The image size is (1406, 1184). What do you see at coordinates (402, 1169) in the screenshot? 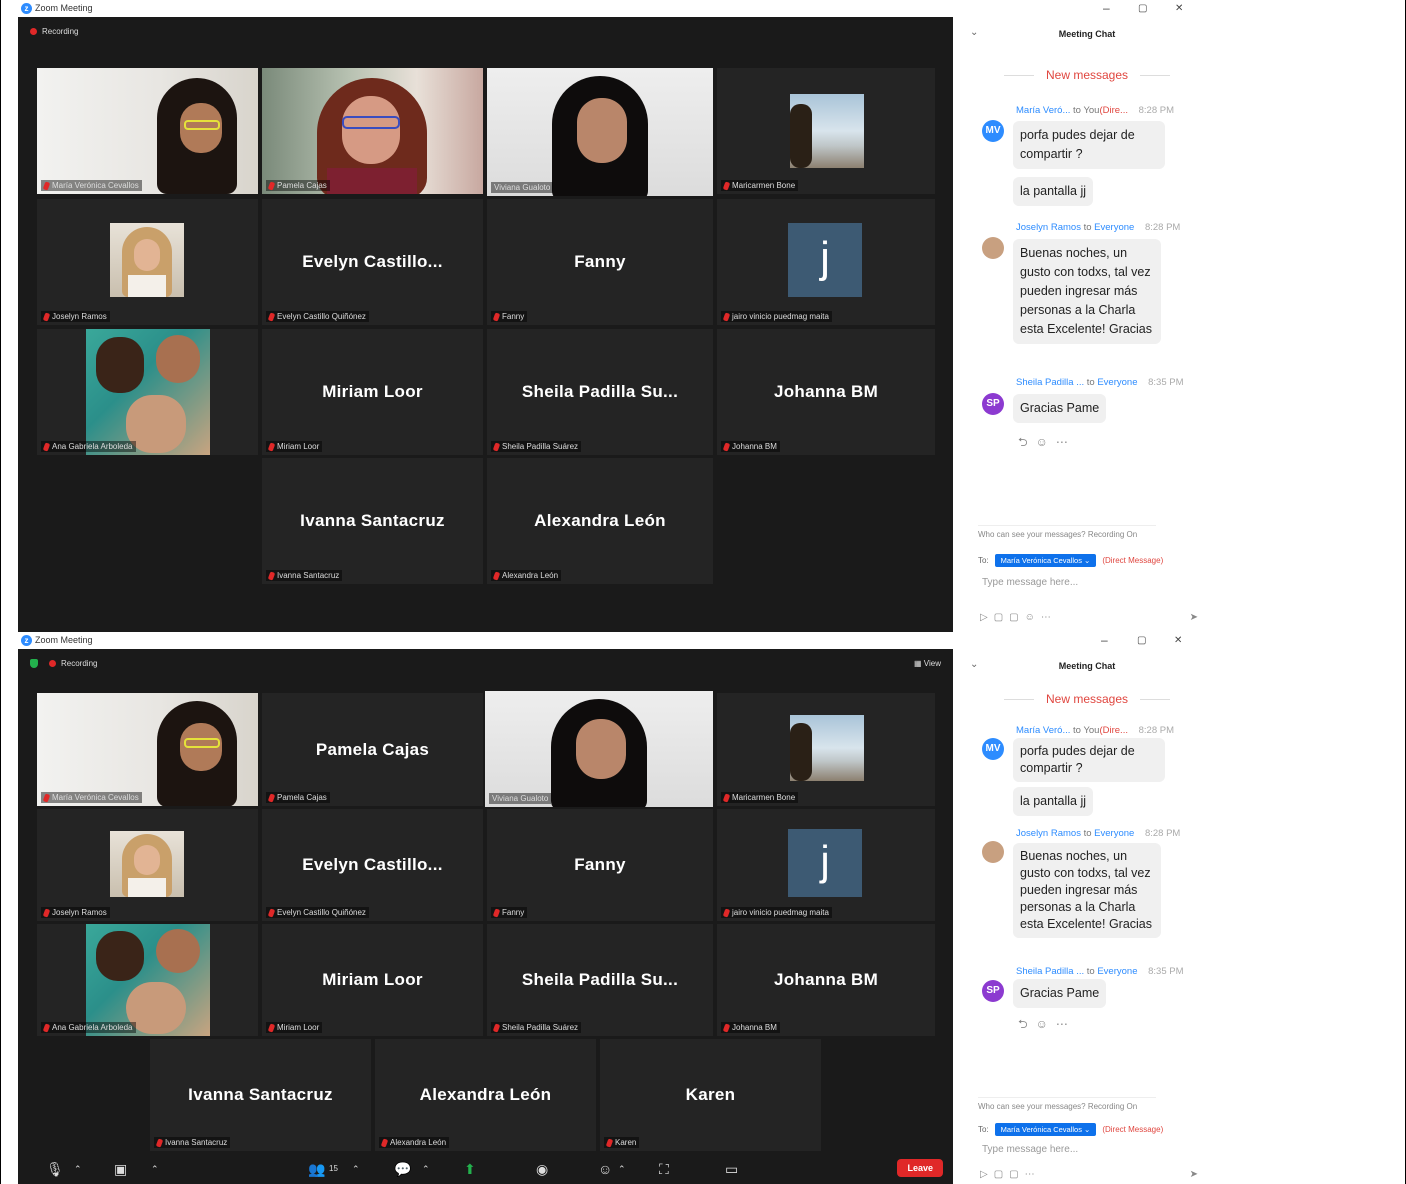
I see `chat-icon: 💬` at bounding box center [402, 1169].